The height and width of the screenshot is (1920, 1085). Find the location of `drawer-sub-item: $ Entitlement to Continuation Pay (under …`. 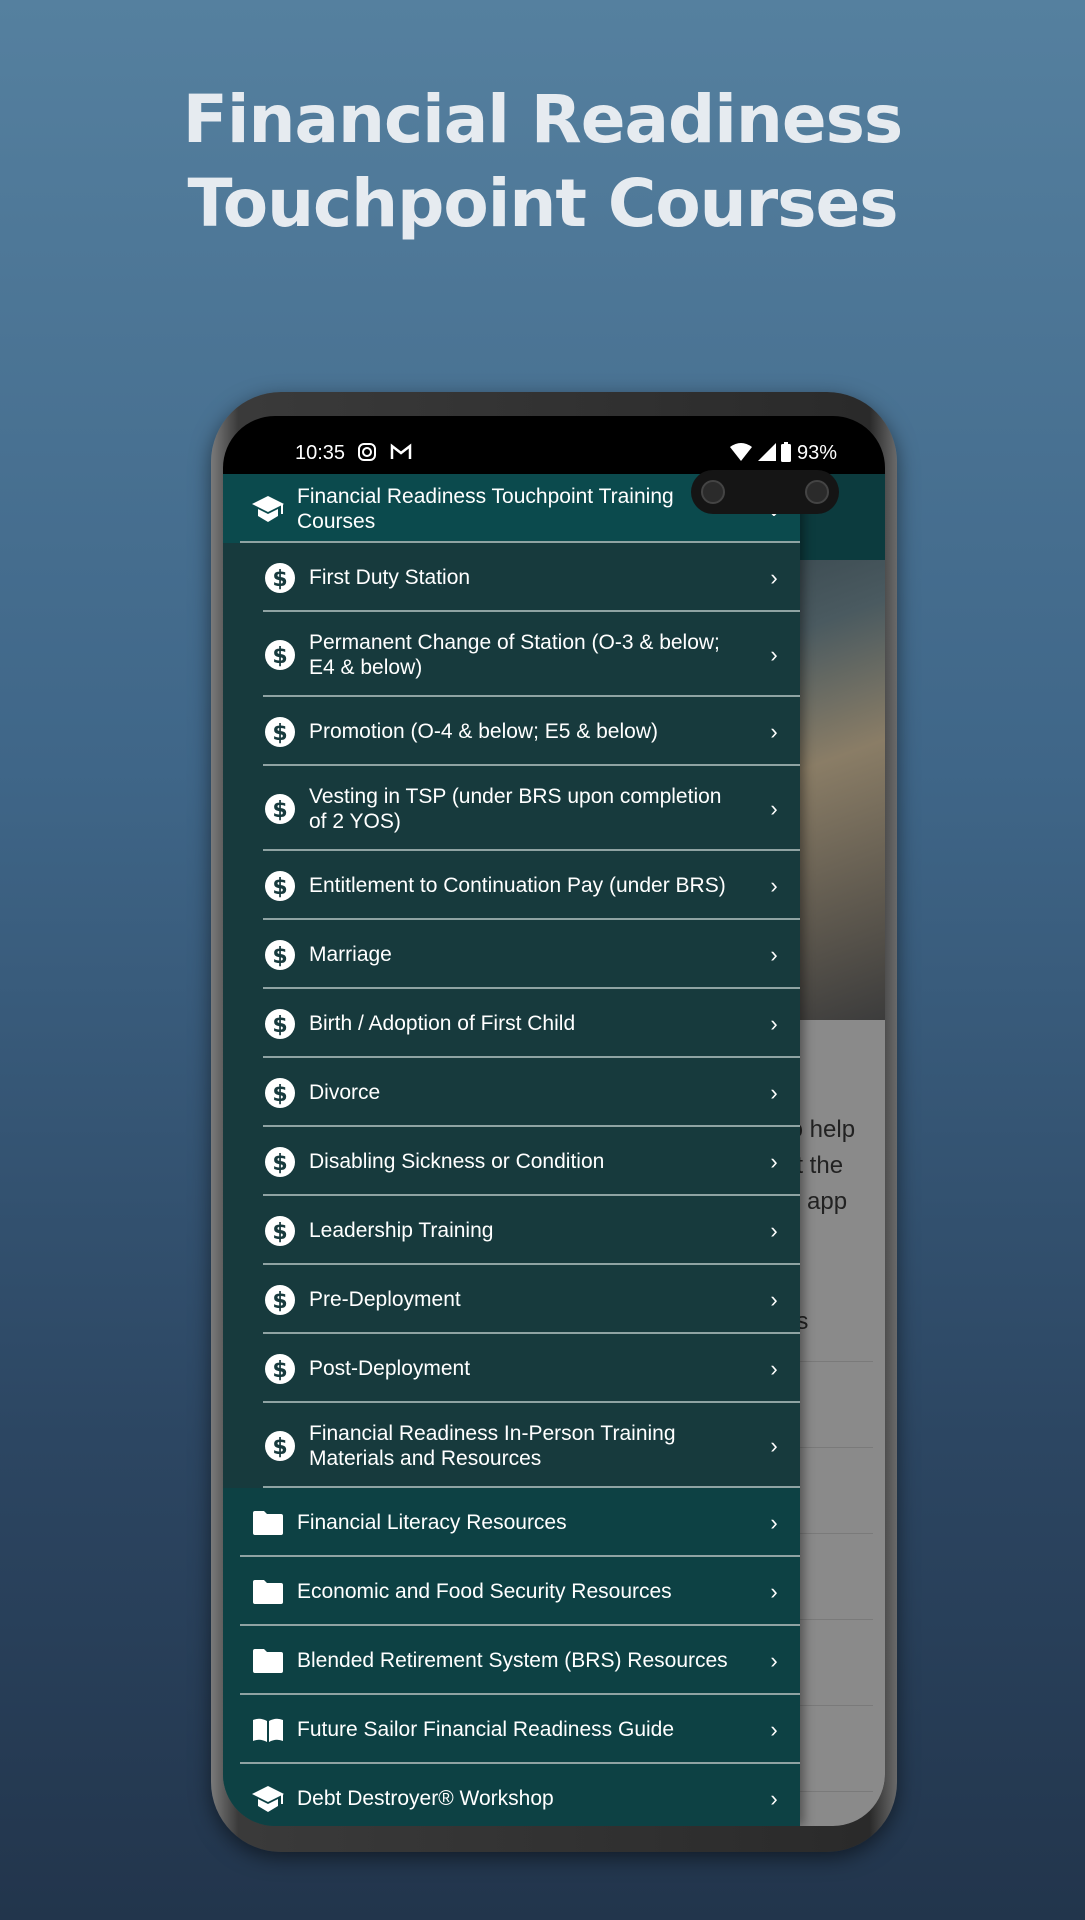

drawer-sub-item: $ Entitlement to Continuation Pay (under … is located at coordinates (511, 885).